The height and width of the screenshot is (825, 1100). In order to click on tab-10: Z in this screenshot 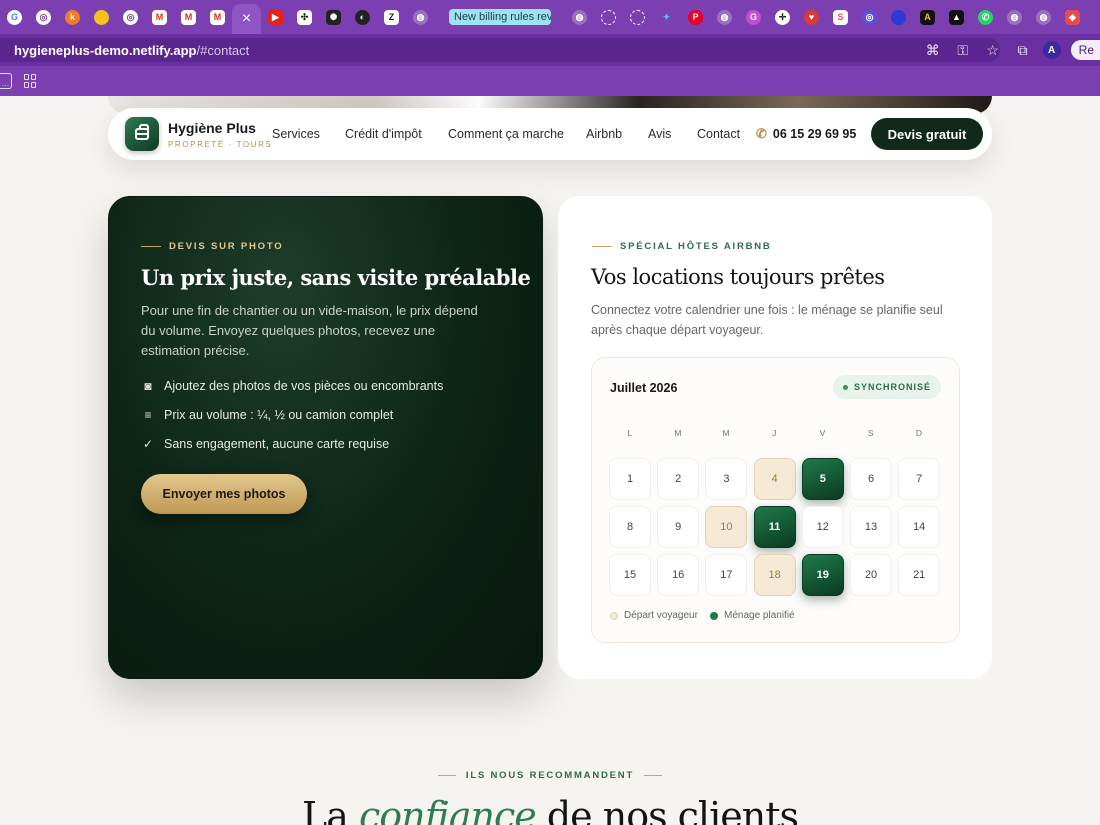, I will do `click(391, 17)`.